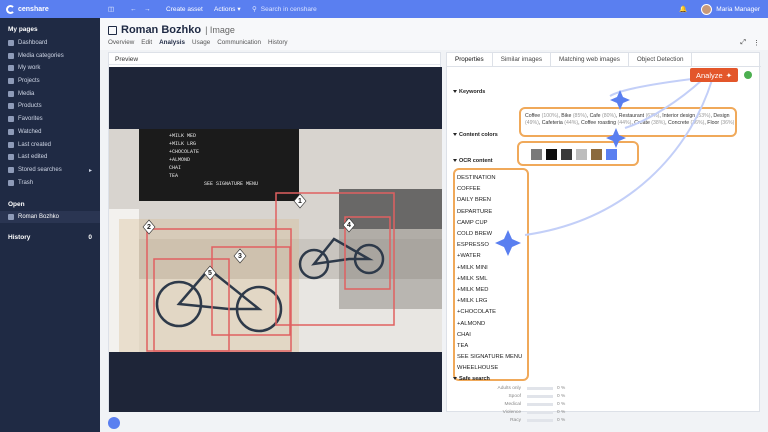 Image resolution: width=768 pixels, height=432 pixels. Describe the element at coordinates (661, 59) in the screenshot. I see `tab-object-detection: Object Detection` at that location.